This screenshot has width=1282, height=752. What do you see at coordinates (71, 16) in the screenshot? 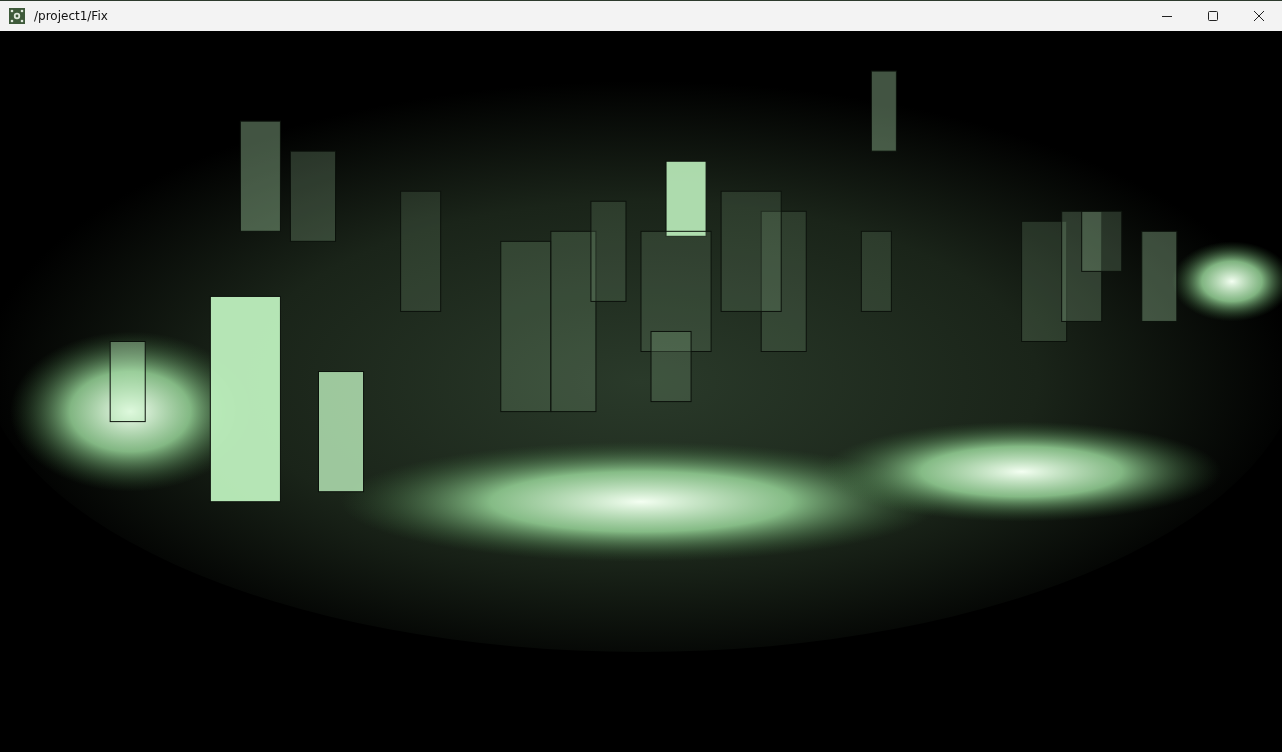
I see `window-title: /project1/Fix` at bounding box center [71, 16].